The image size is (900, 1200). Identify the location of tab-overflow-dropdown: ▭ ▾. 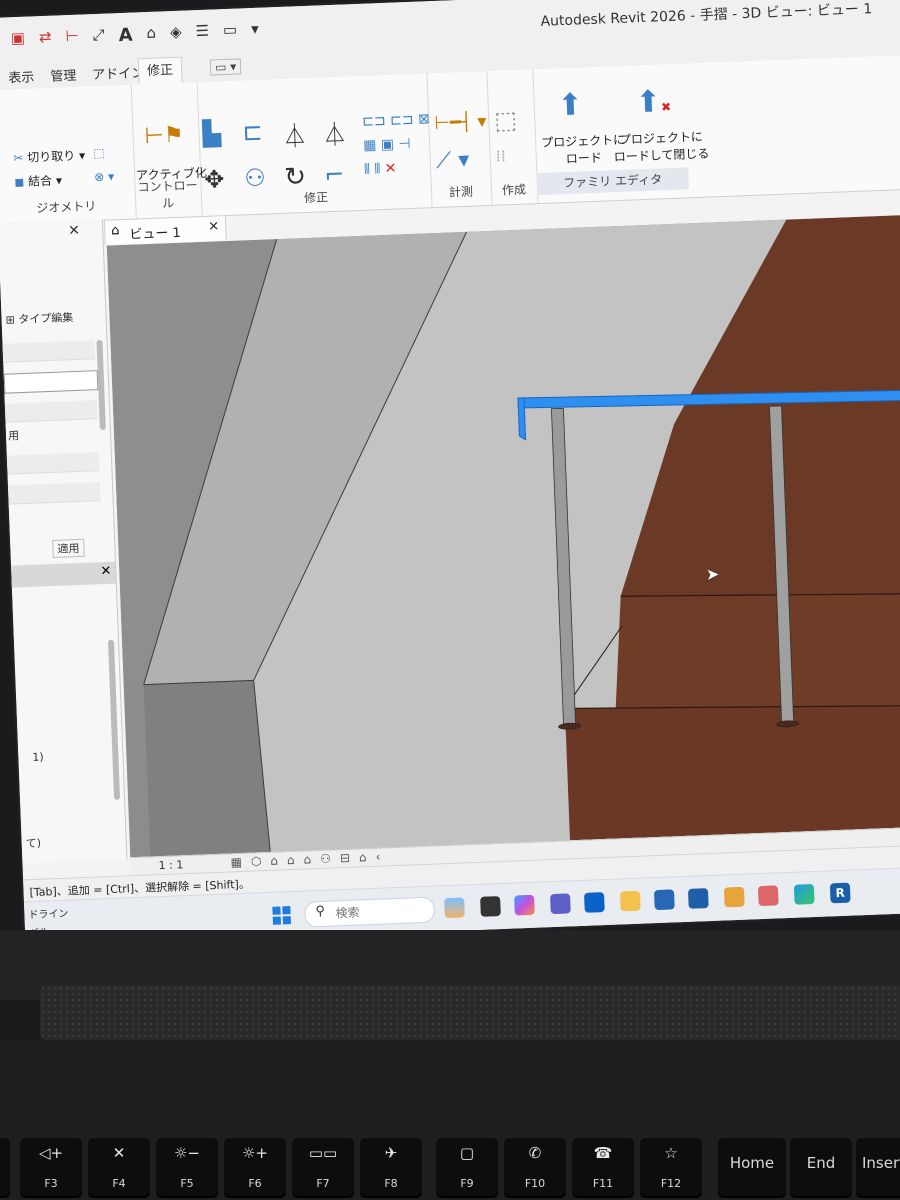
(225, 67).